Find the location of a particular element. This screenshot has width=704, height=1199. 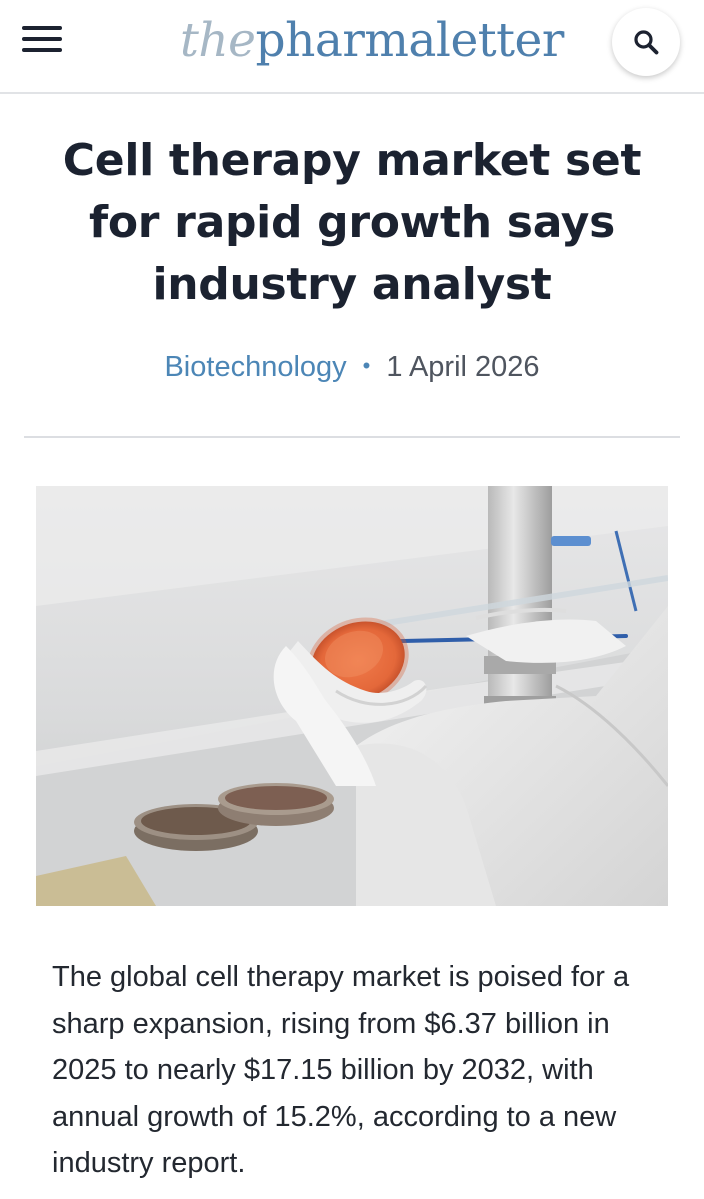

category-link: Biotechnology is located at coordinates (255, 367).